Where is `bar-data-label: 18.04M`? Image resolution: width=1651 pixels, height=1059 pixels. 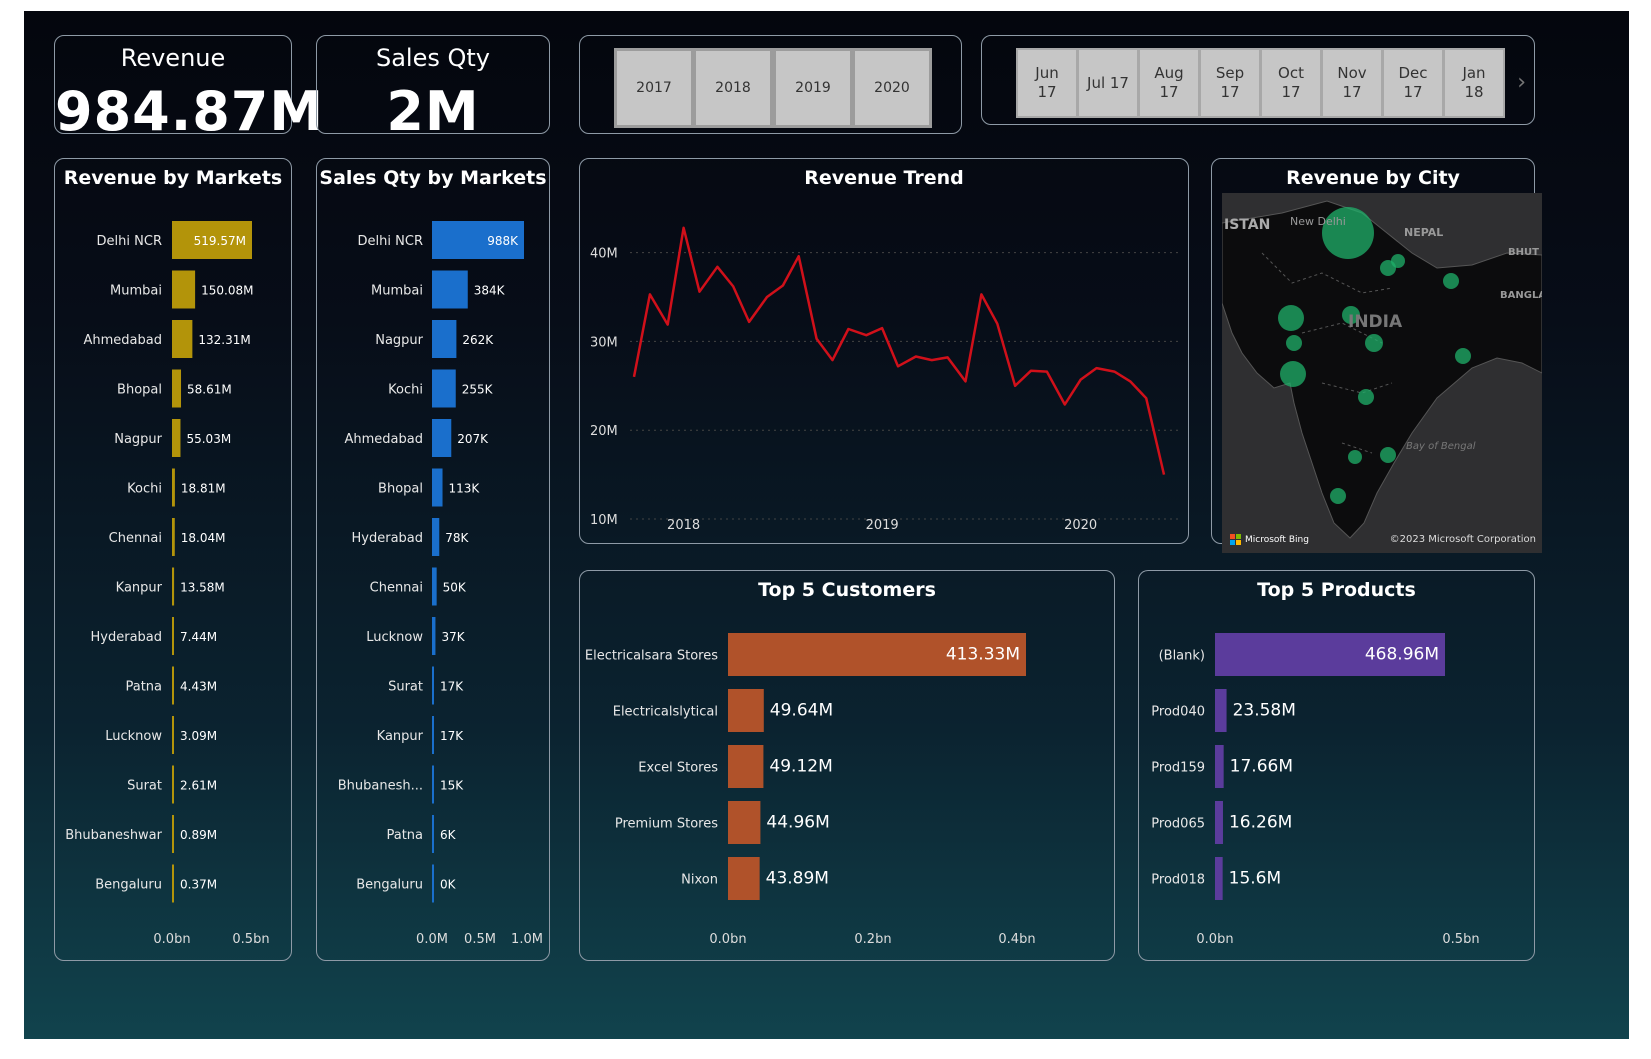
bar-data-label: 18.04M is located at coordinates (203, 538).